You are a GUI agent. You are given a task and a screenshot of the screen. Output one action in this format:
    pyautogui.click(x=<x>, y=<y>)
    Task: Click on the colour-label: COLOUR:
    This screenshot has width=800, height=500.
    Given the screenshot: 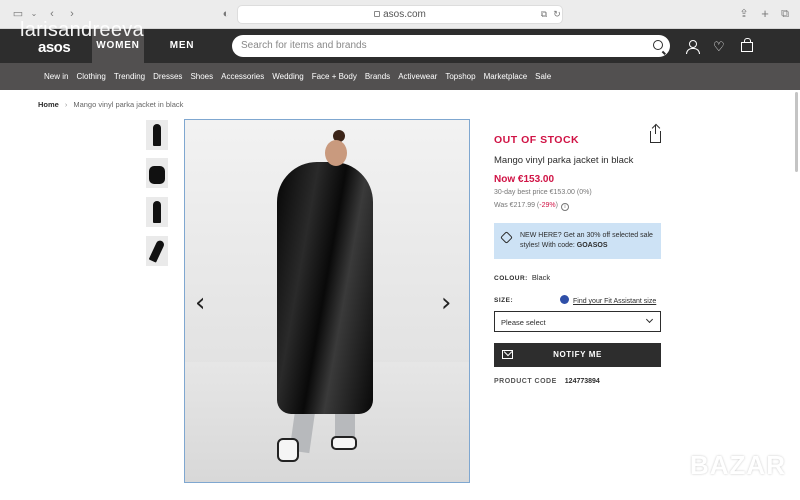 What is the action you would take?
    pyautogui.click(x=511, y=278)
    